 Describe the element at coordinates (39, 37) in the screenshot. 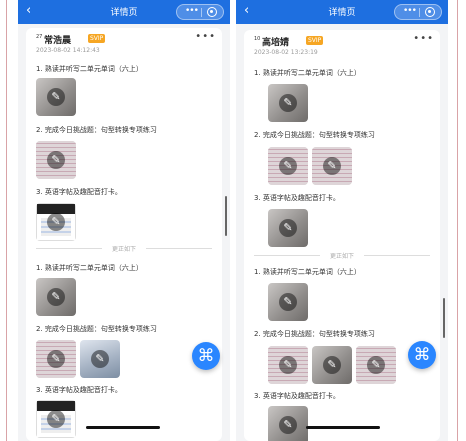

I see `student-rank: 27` at that location.